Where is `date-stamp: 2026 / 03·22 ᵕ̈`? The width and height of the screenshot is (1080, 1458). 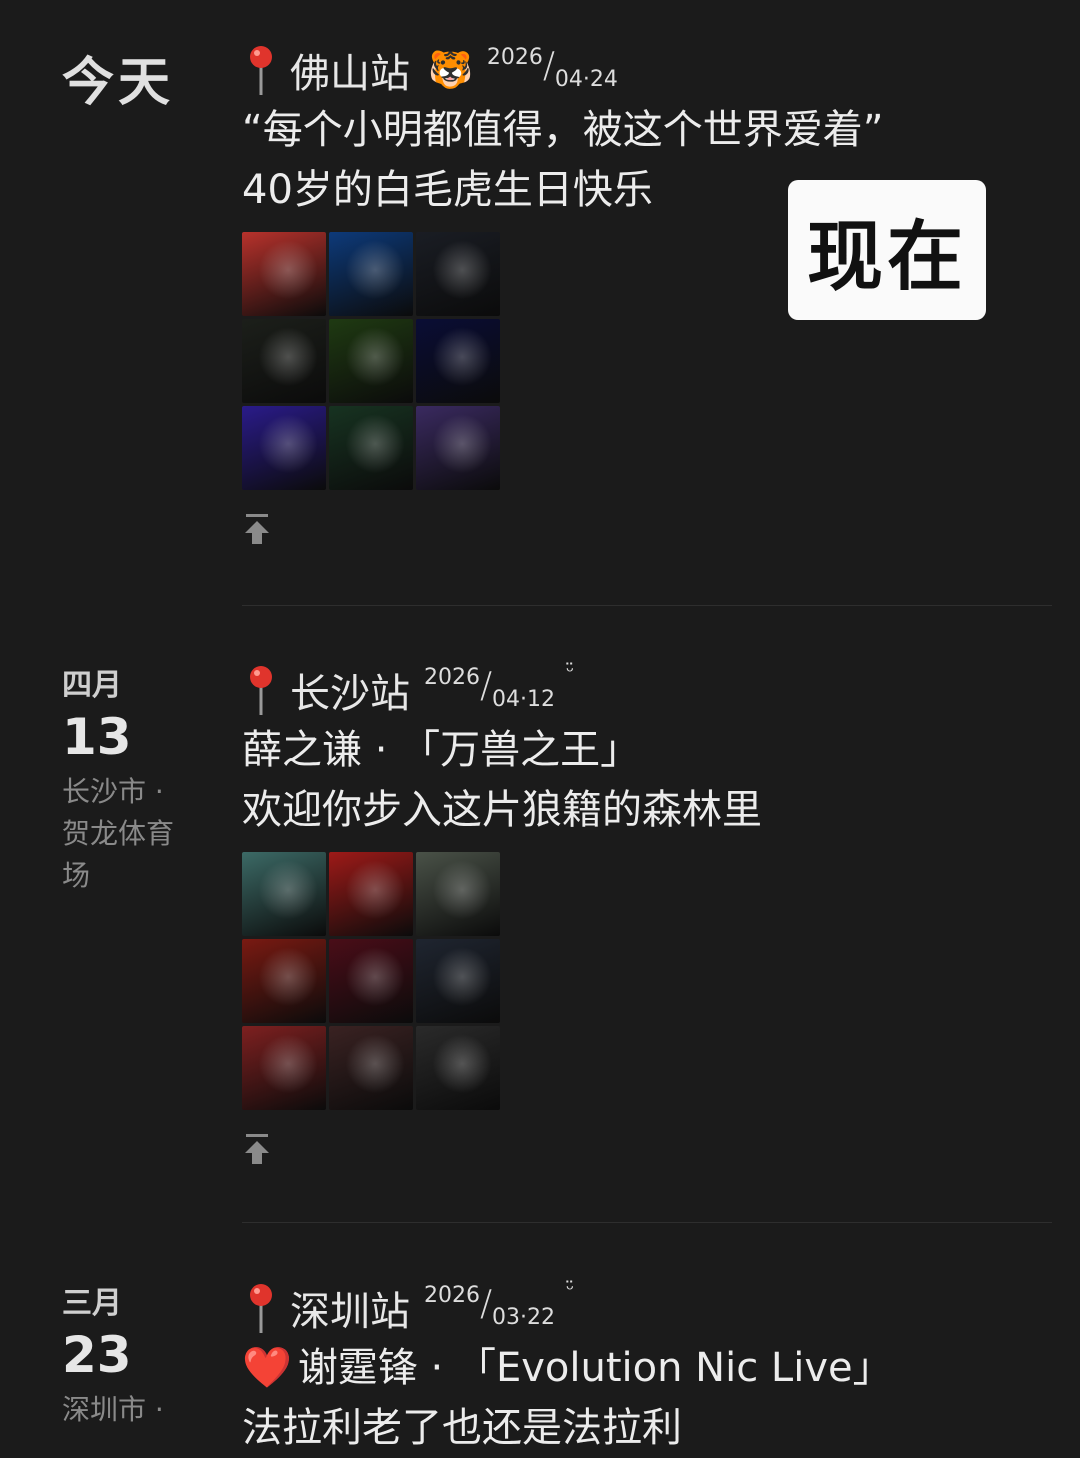 date-stamp: 2026 / 03·22 ᵕ̈ is located at coordinates (509, 1305).